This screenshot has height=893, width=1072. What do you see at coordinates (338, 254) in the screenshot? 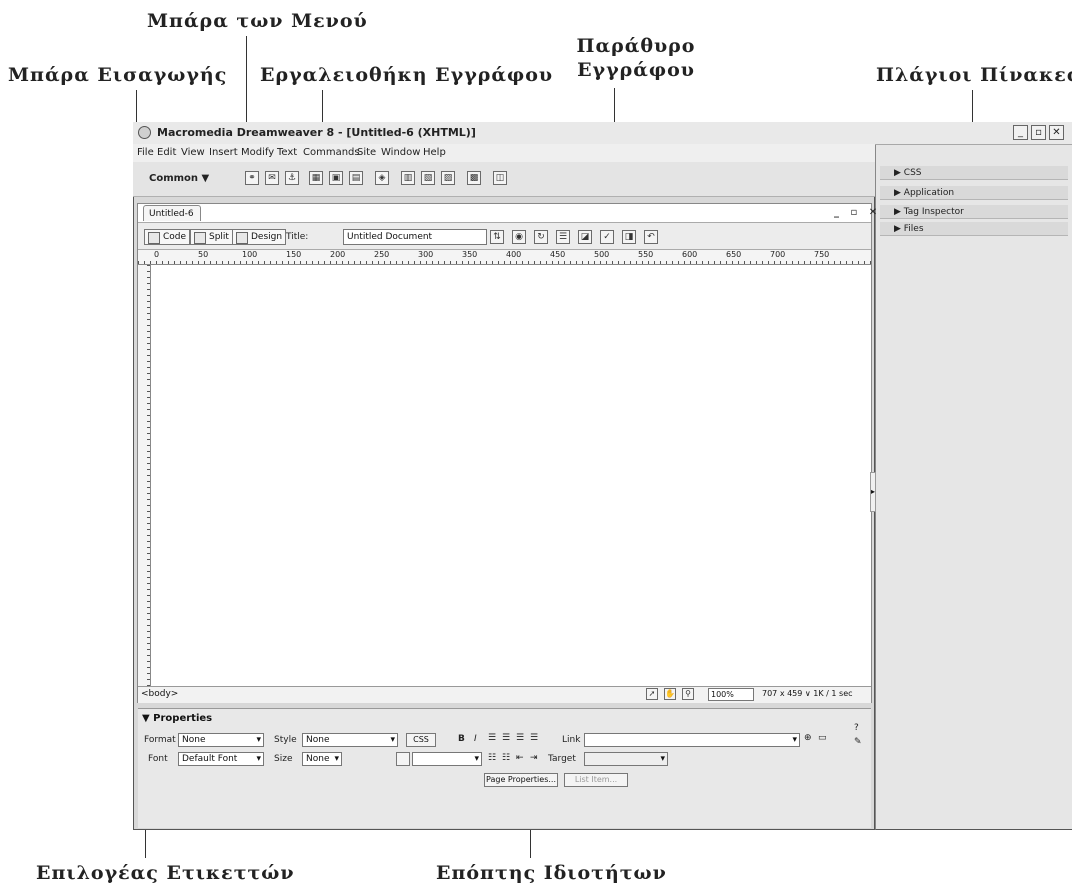
I see `ruler-mark: 200` at bounding box center [338, 254].